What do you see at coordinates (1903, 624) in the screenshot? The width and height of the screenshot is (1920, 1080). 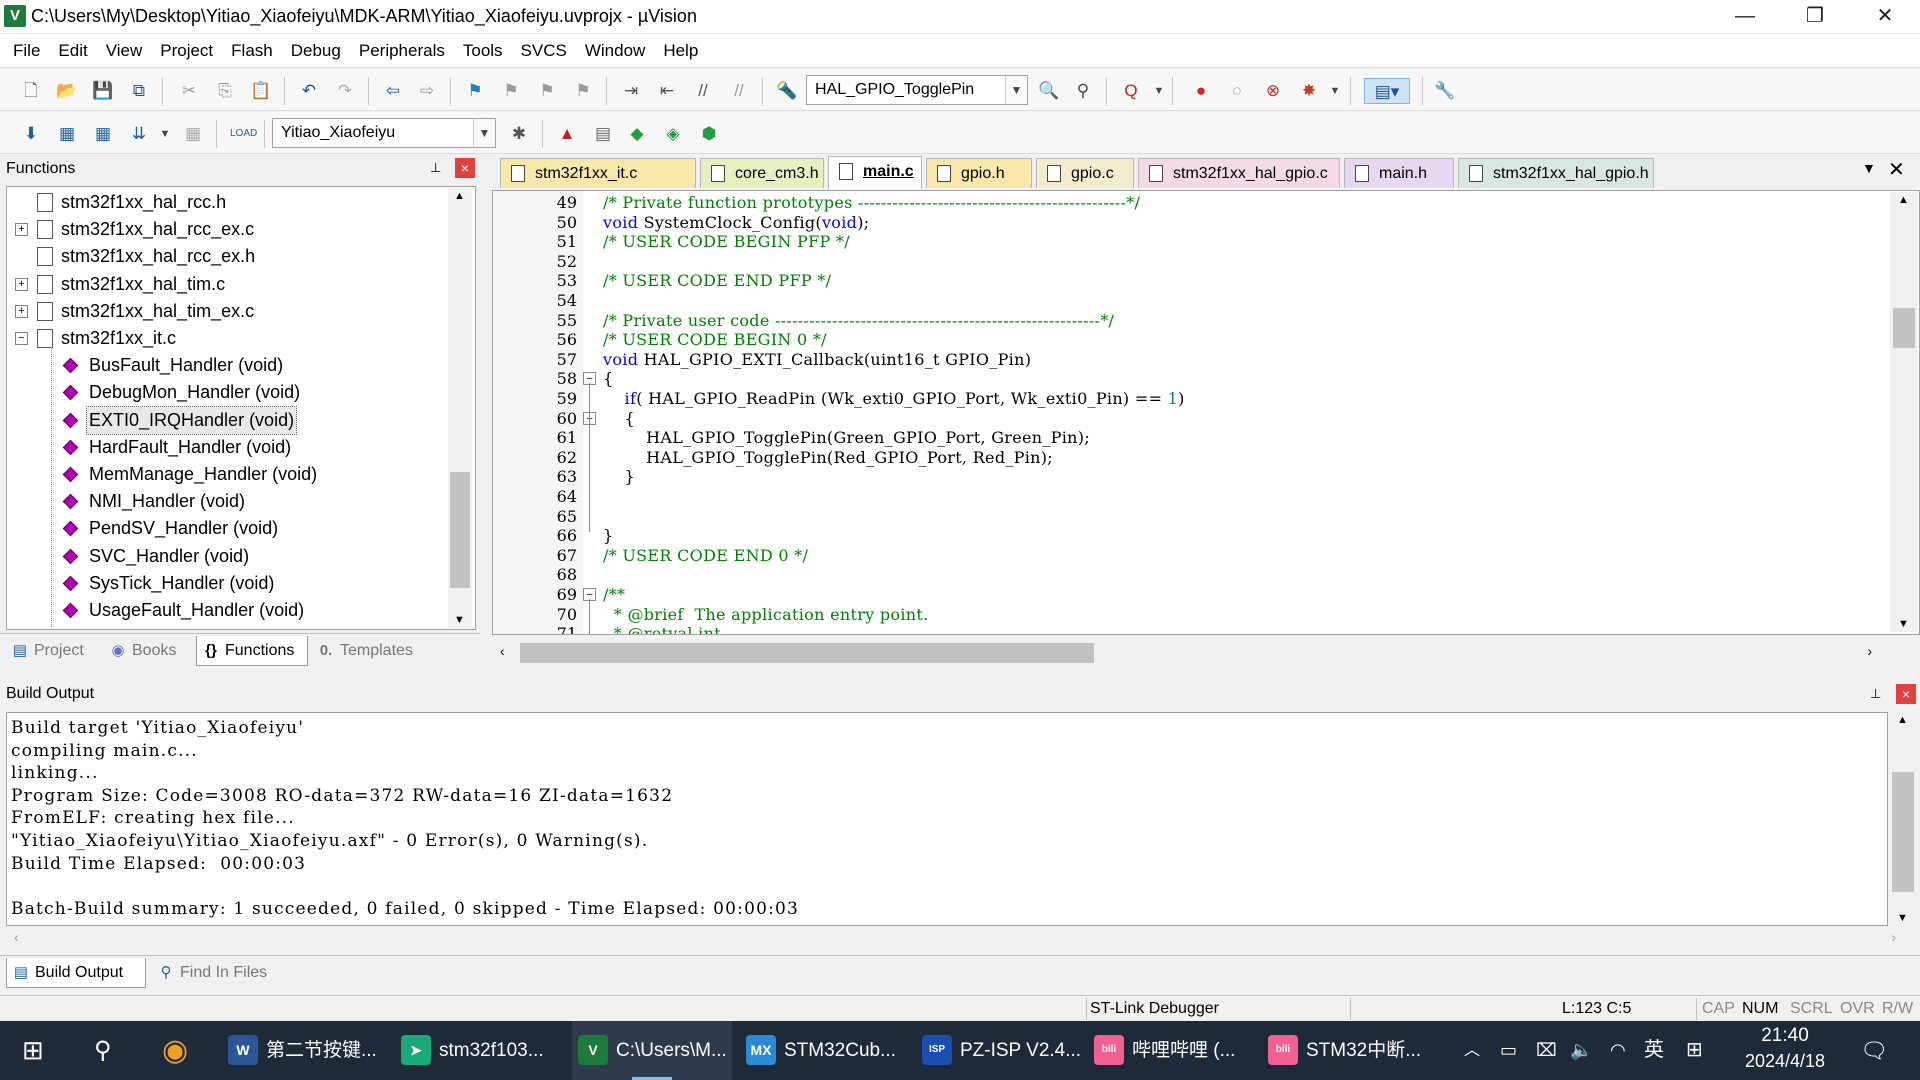 I see `scroll-down-icon: ▼` at bounding box center [1903, 624].